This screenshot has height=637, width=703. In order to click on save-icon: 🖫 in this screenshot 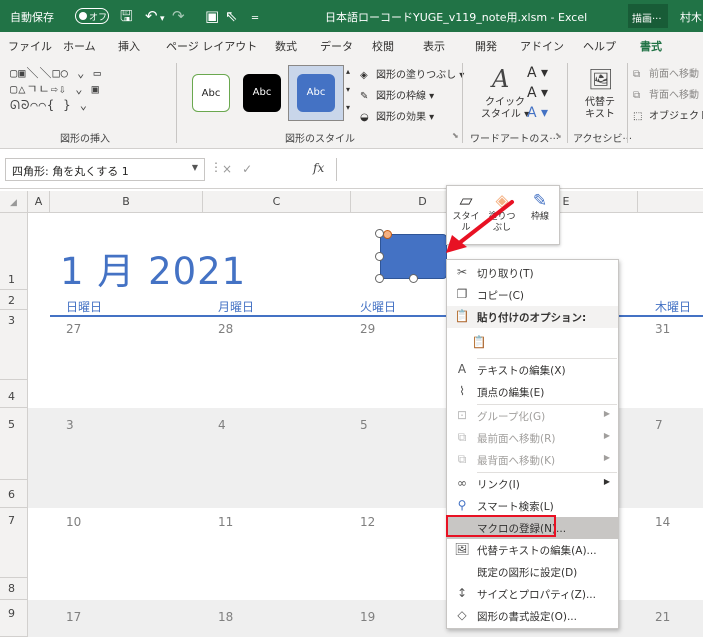, I will do `click(126, 16)`.